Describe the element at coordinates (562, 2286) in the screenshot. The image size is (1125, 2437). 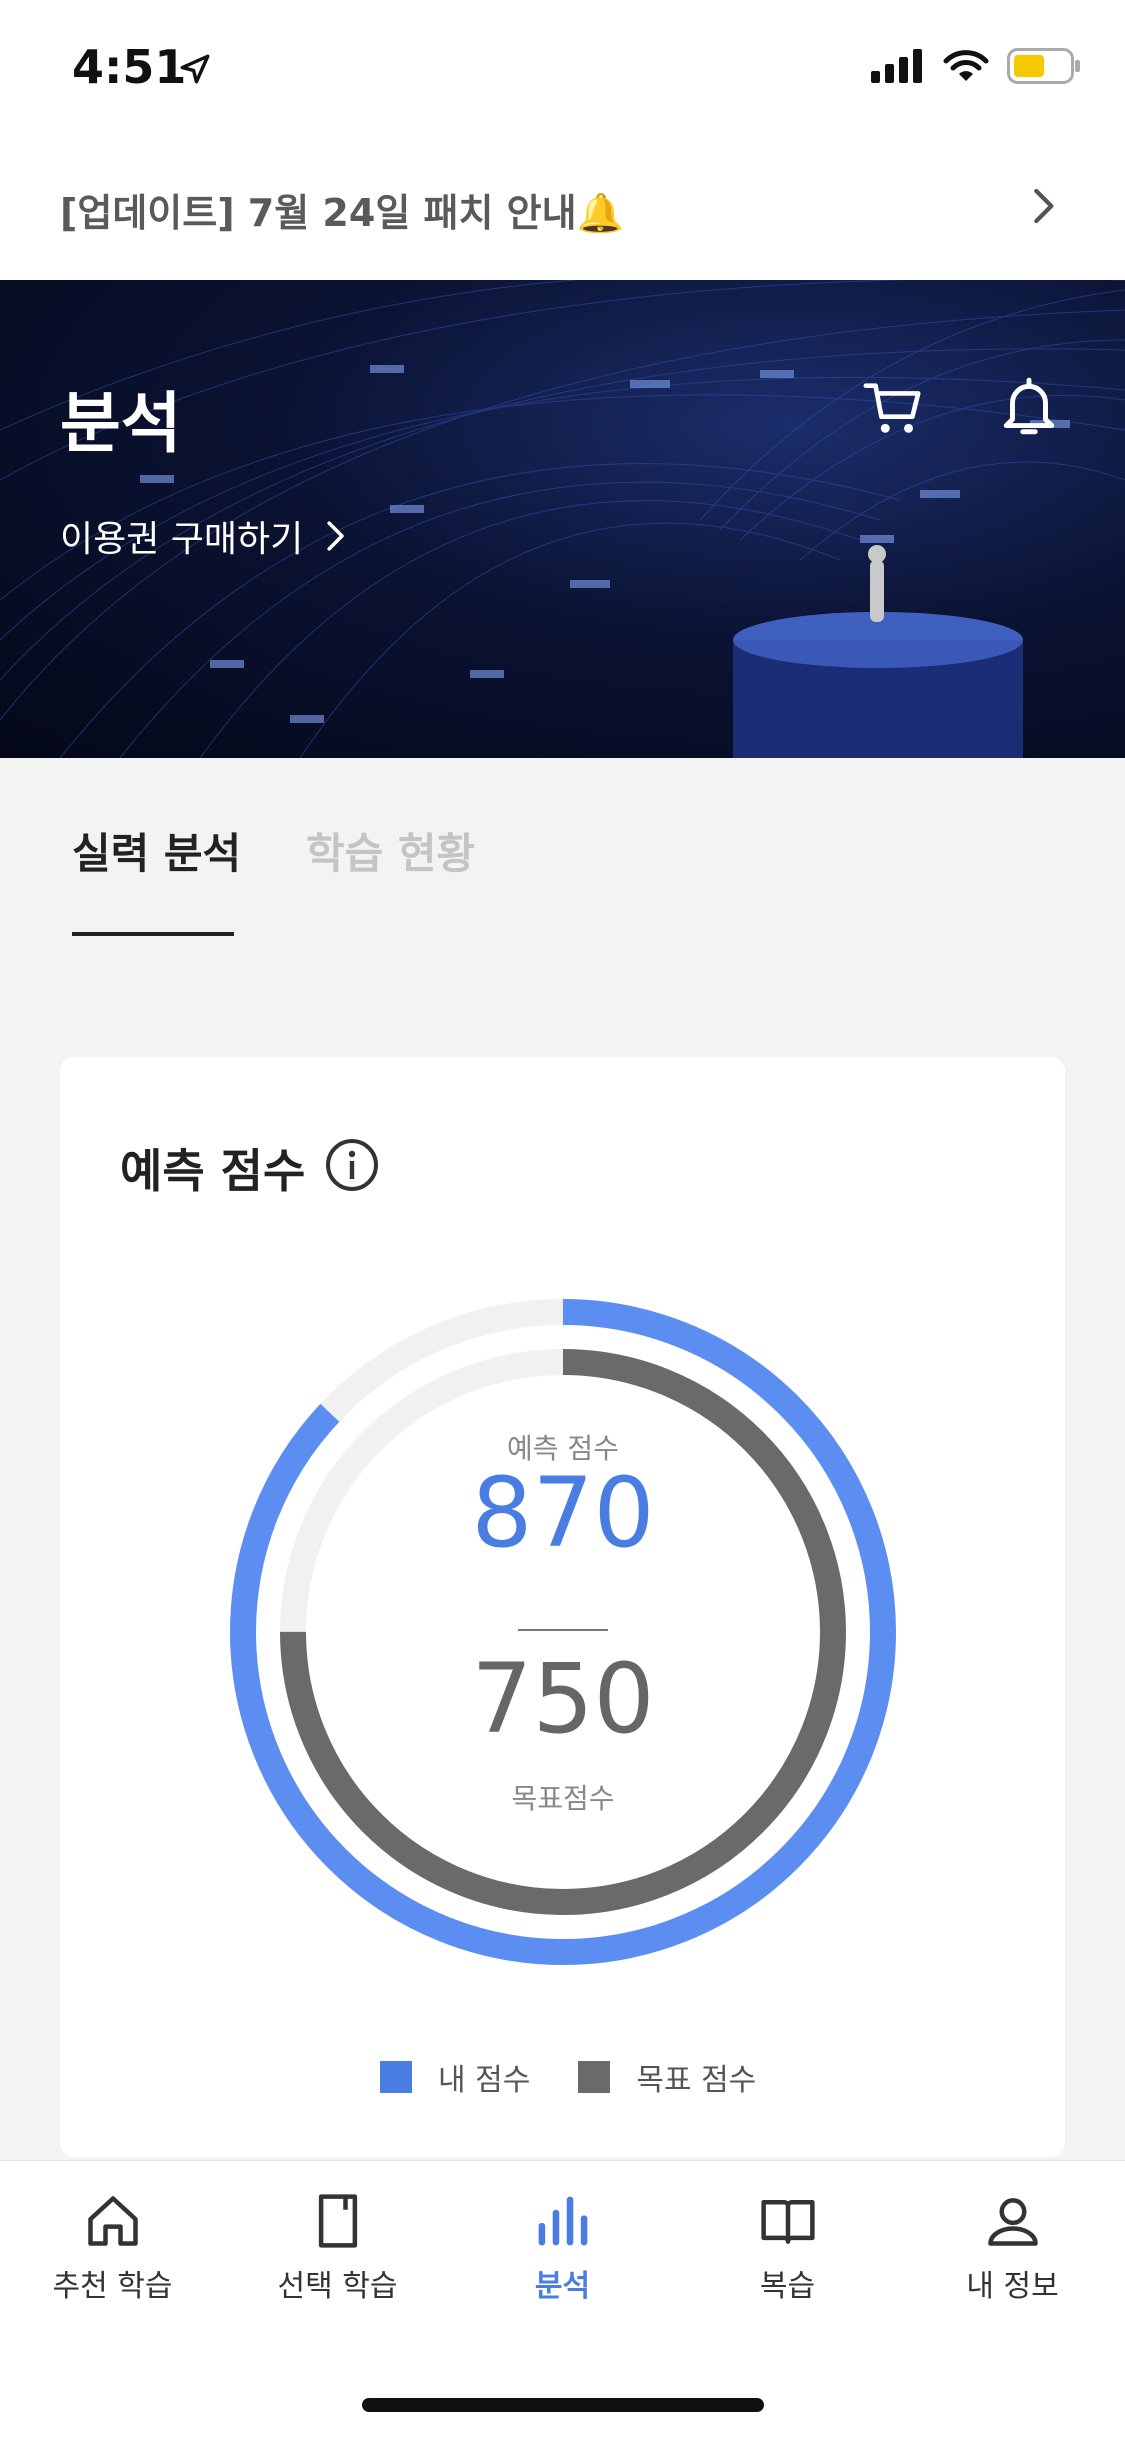
I see `tabbar-label: 분석` at that location.